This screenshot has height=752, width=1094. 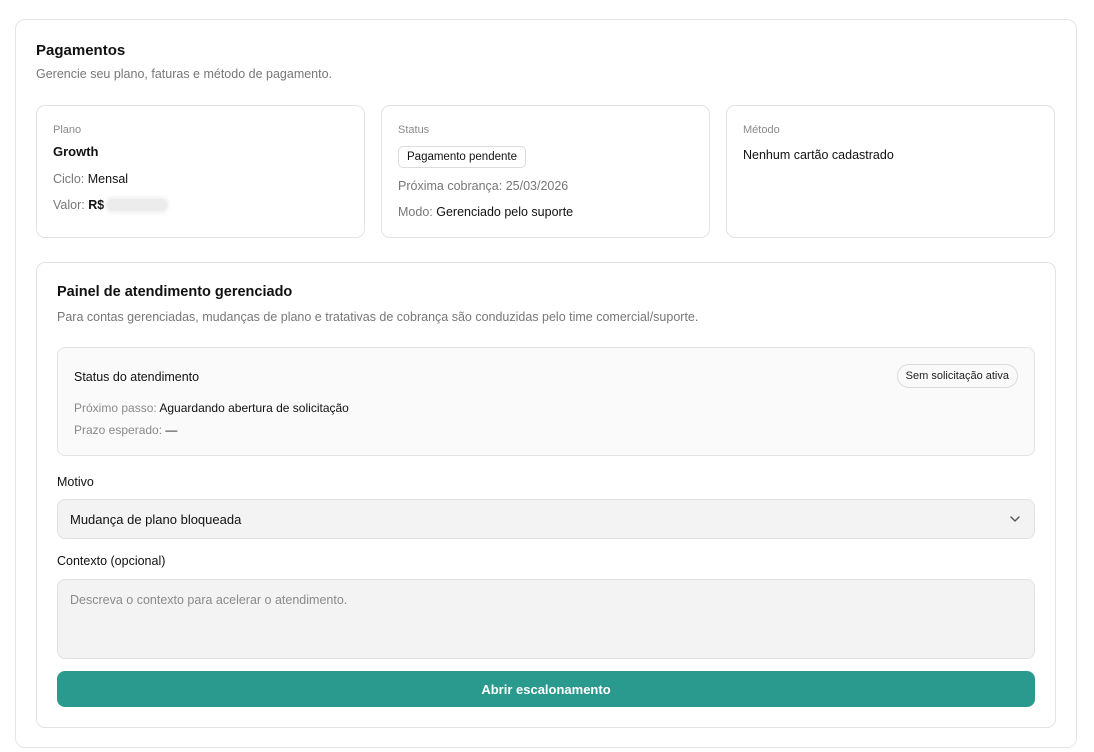 I want to click on reason-select: Mudança de plano bloqueada, so click(x=546, y=519).